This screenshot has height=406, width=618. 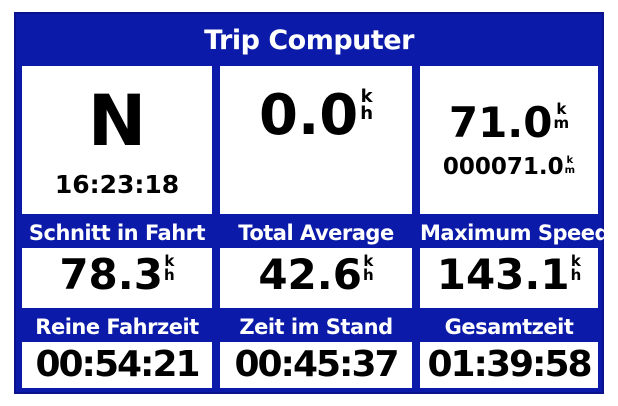 I want to click on stat-unit-bottom-maximum-speed: h, so click(x=576, y=275).